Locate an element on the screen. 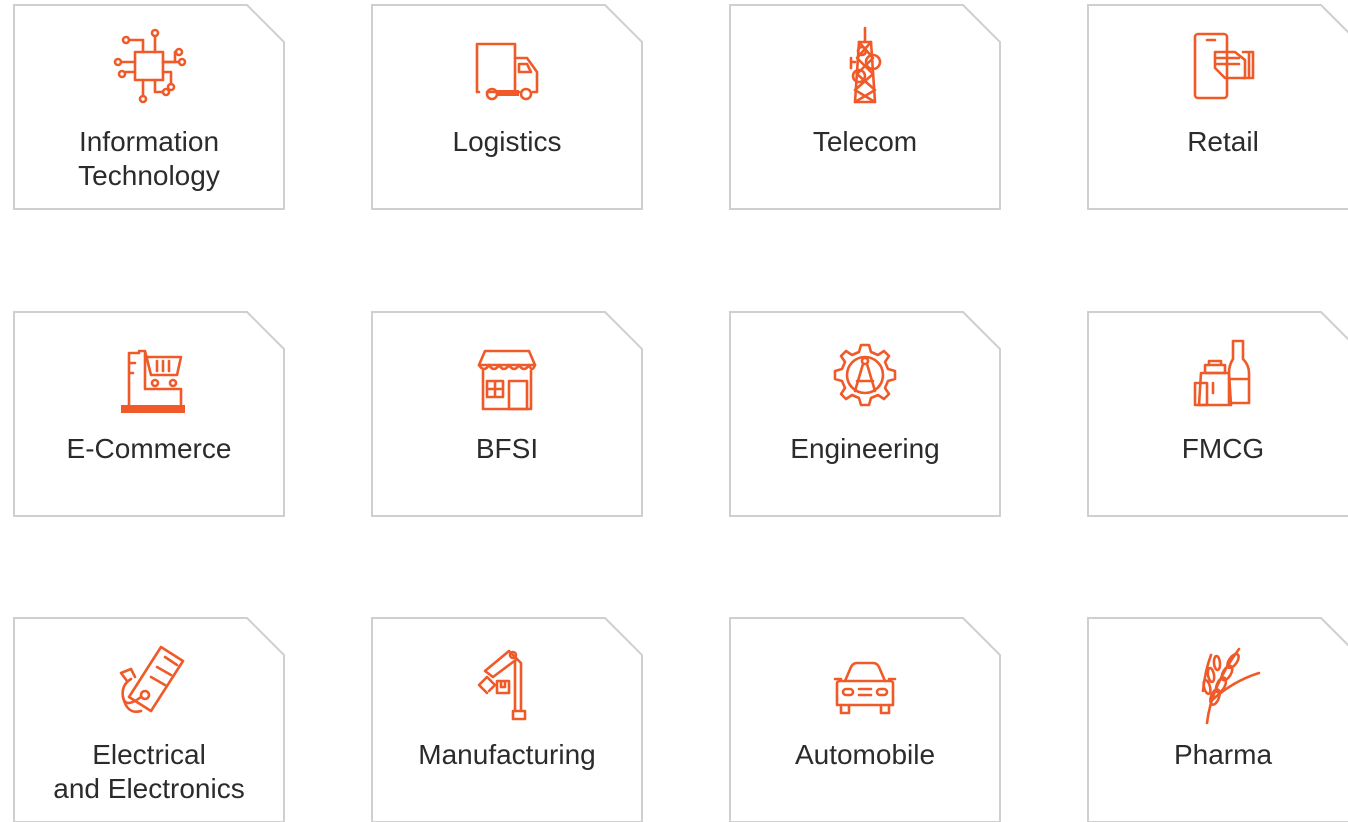 The height and width of the screenshot is (822, 1348). delivery-truck-icon is located at coordinates (507, 68).